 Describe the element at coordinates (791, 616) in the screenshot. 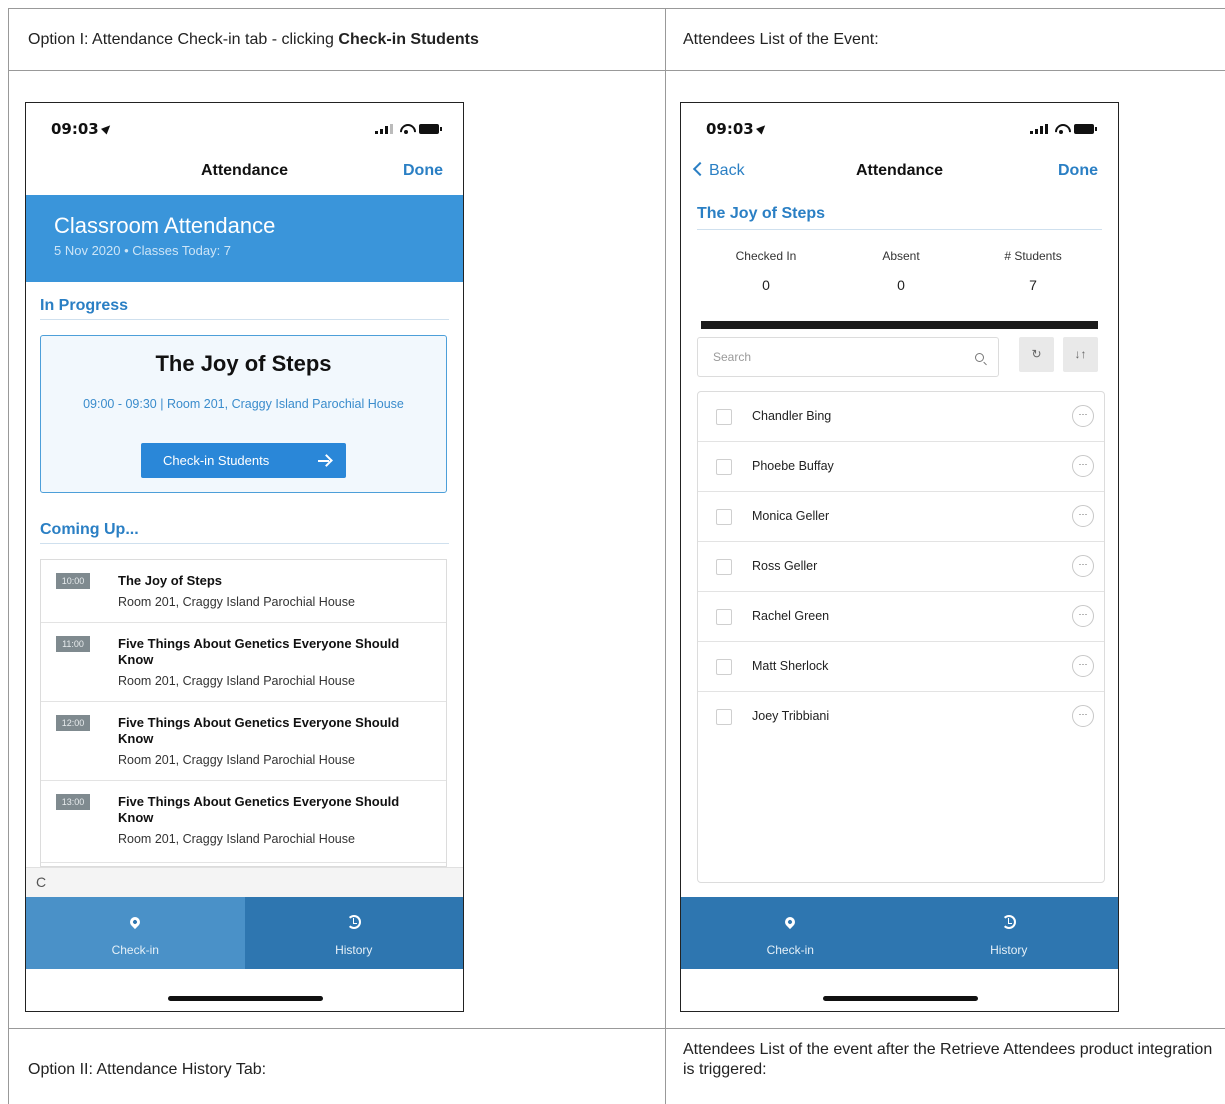

I see `attendee-name: Rachel Green` at that location.